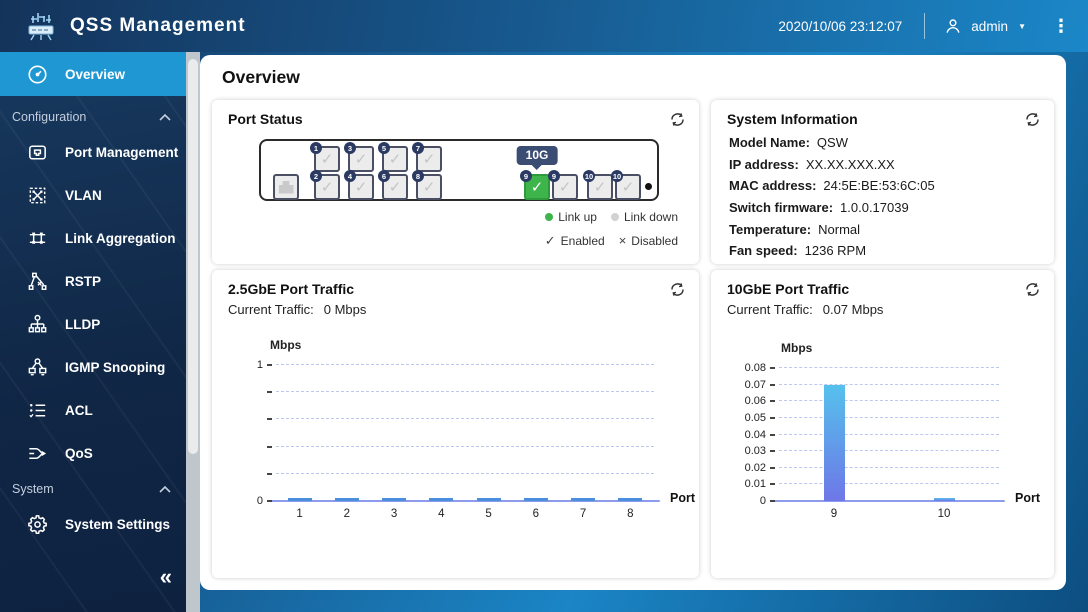 The width and height of the screenshot is (1088, 612). Describe the element at coordinates (325, 157) in the screenshot. I see `port-1: 1 ✓` at that location.